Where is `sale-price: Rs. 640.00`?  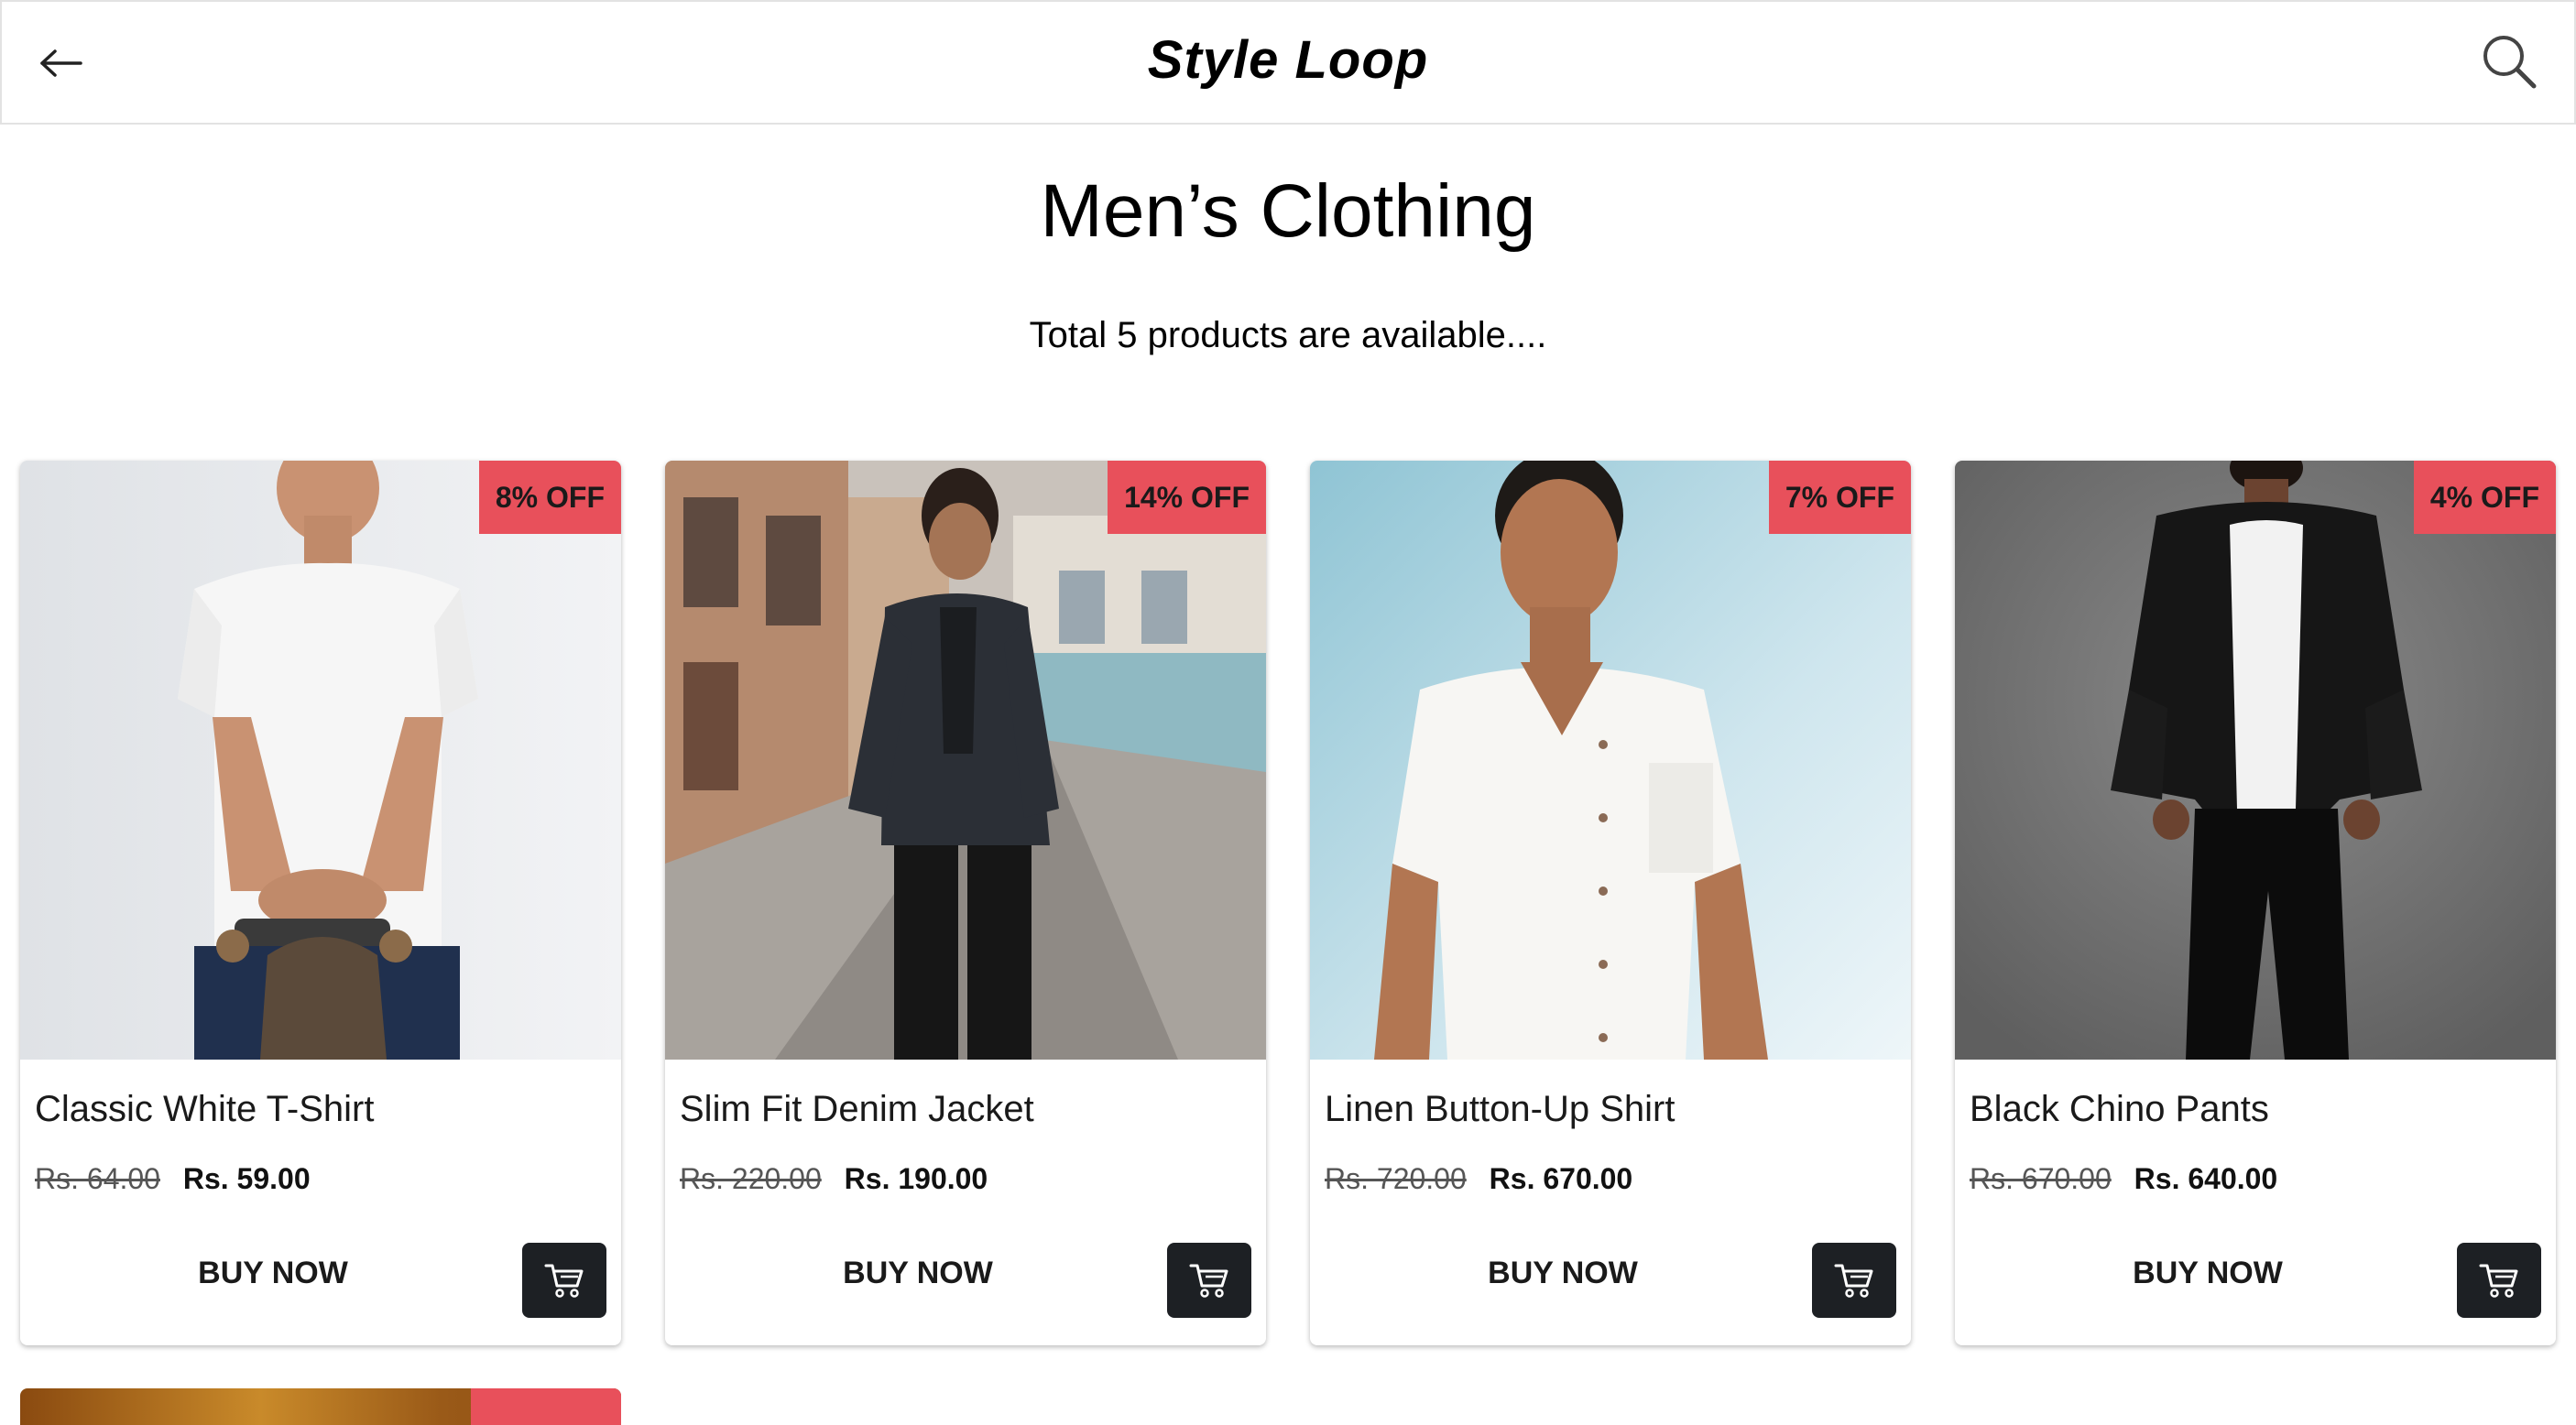 sale-price: Rs. 640.00 is located at coordinates (2206, 1179).